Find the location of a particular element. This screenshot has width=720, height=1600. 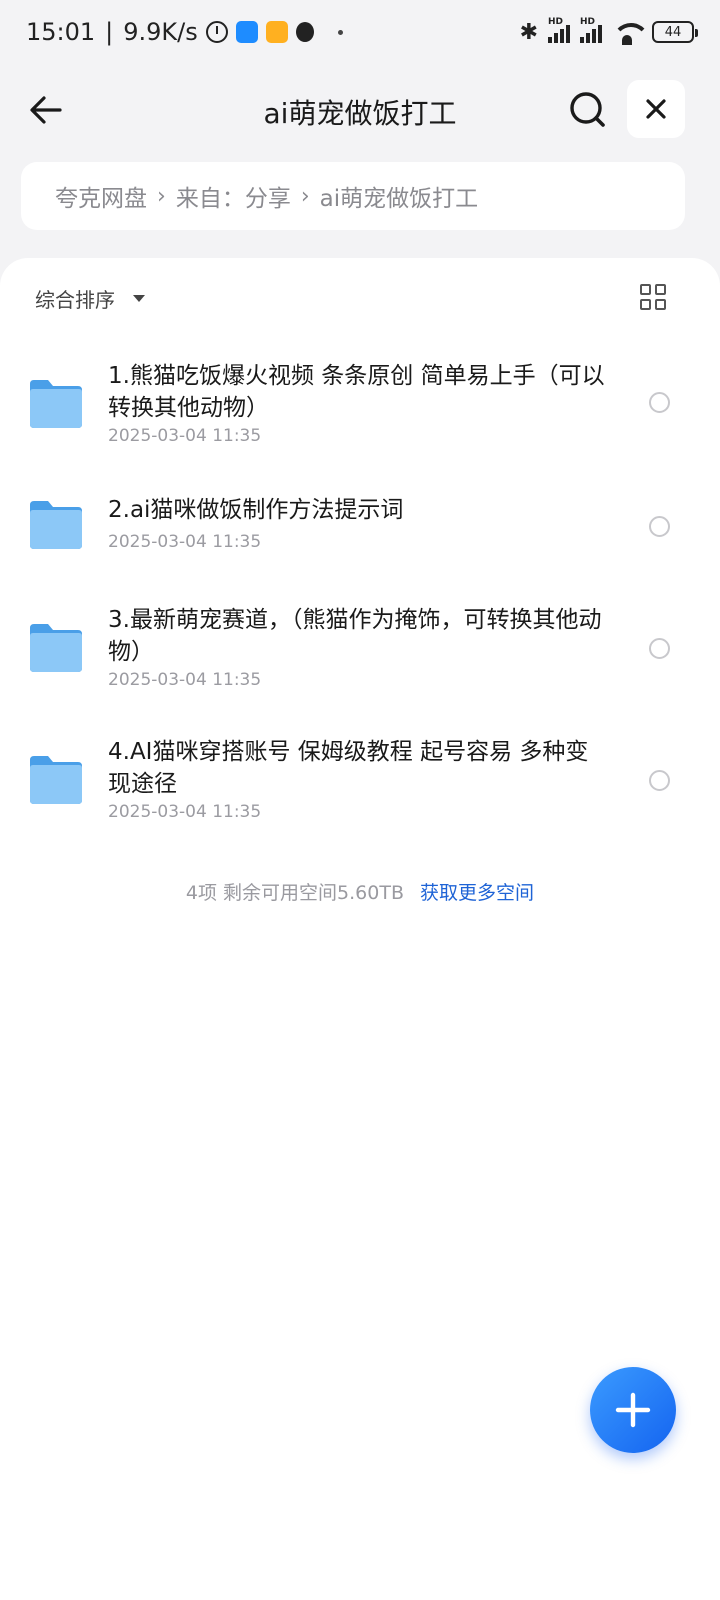

plus-icon is located at coordinates (633, 1410).